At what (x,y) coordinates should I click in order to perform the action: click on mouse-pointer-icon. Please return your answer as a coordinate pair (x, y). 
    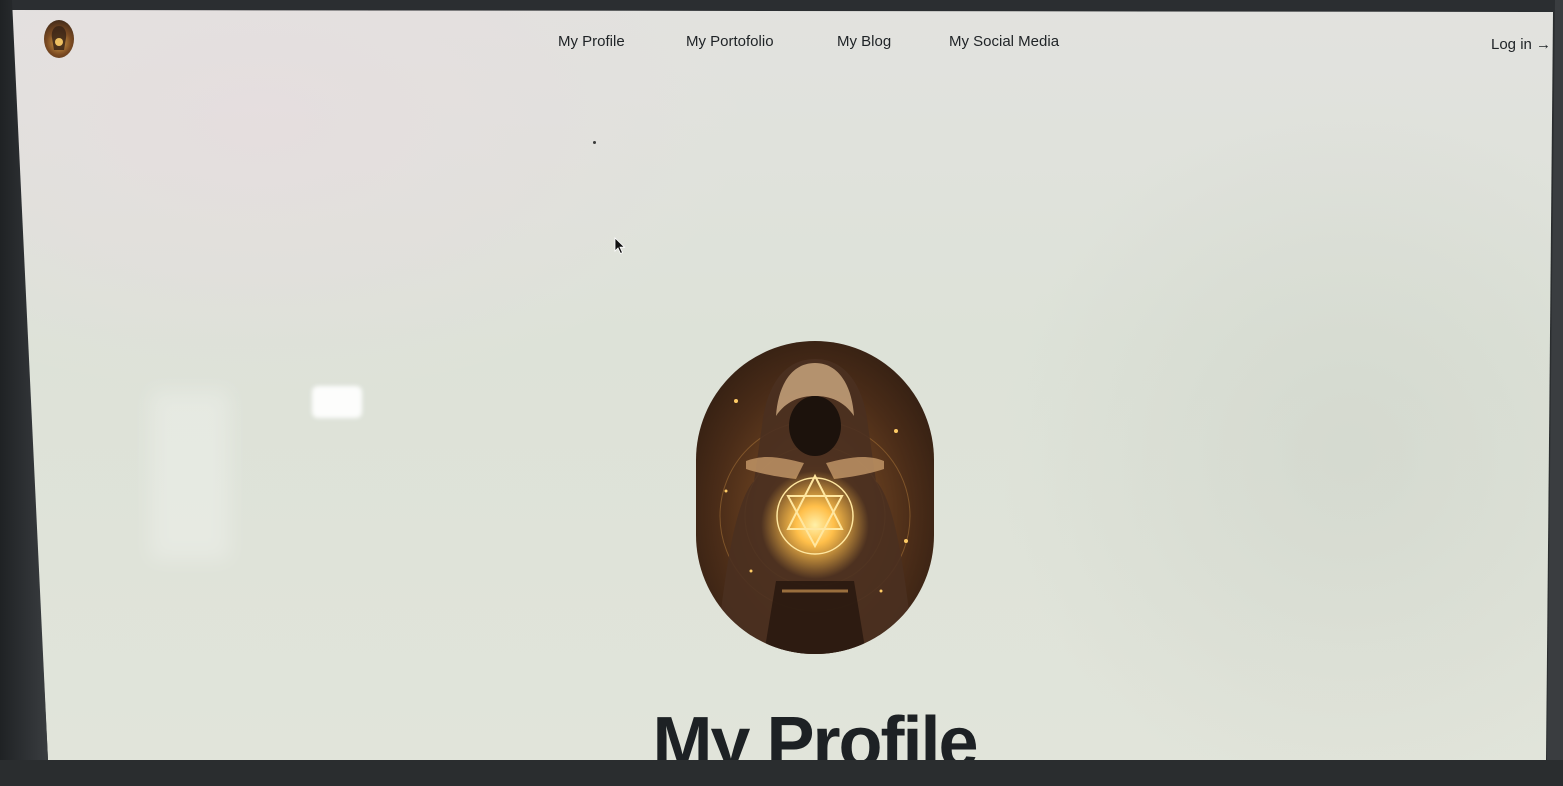
    Looking at the image, I should click on (620, 246).